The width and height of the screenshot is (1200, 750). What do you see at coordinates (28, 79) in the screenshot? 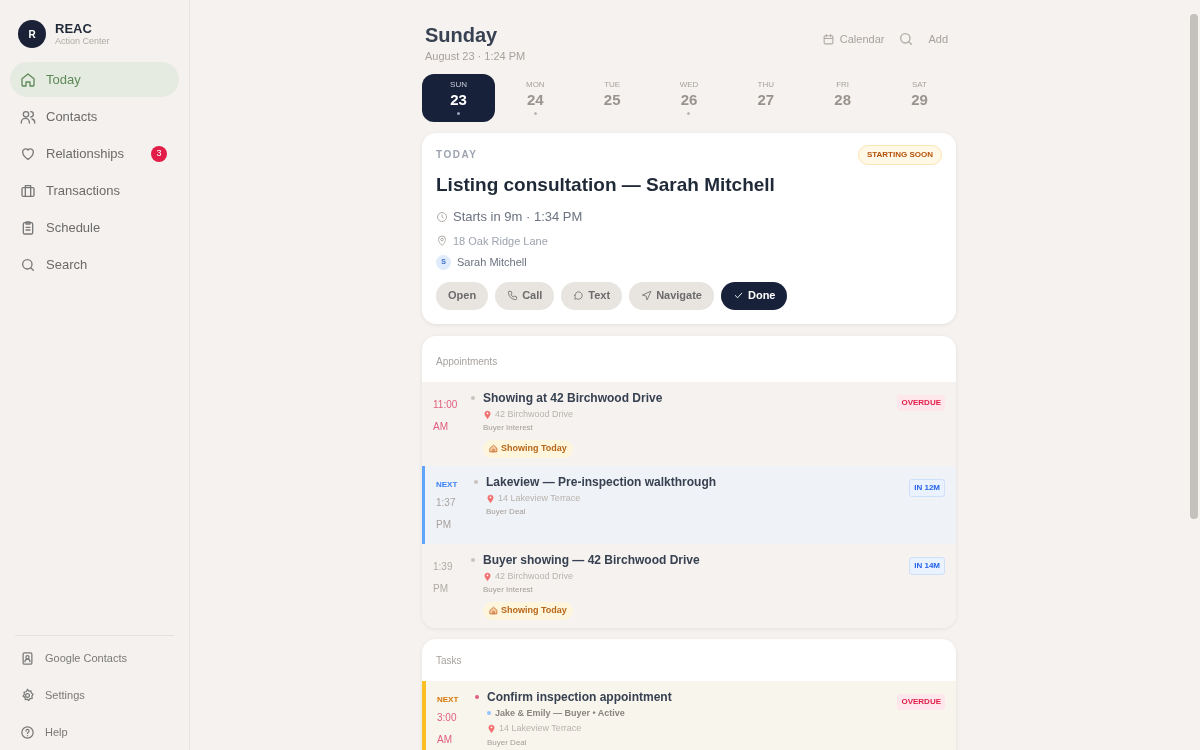
I see `home-icon` at bounding box center [28, 79].